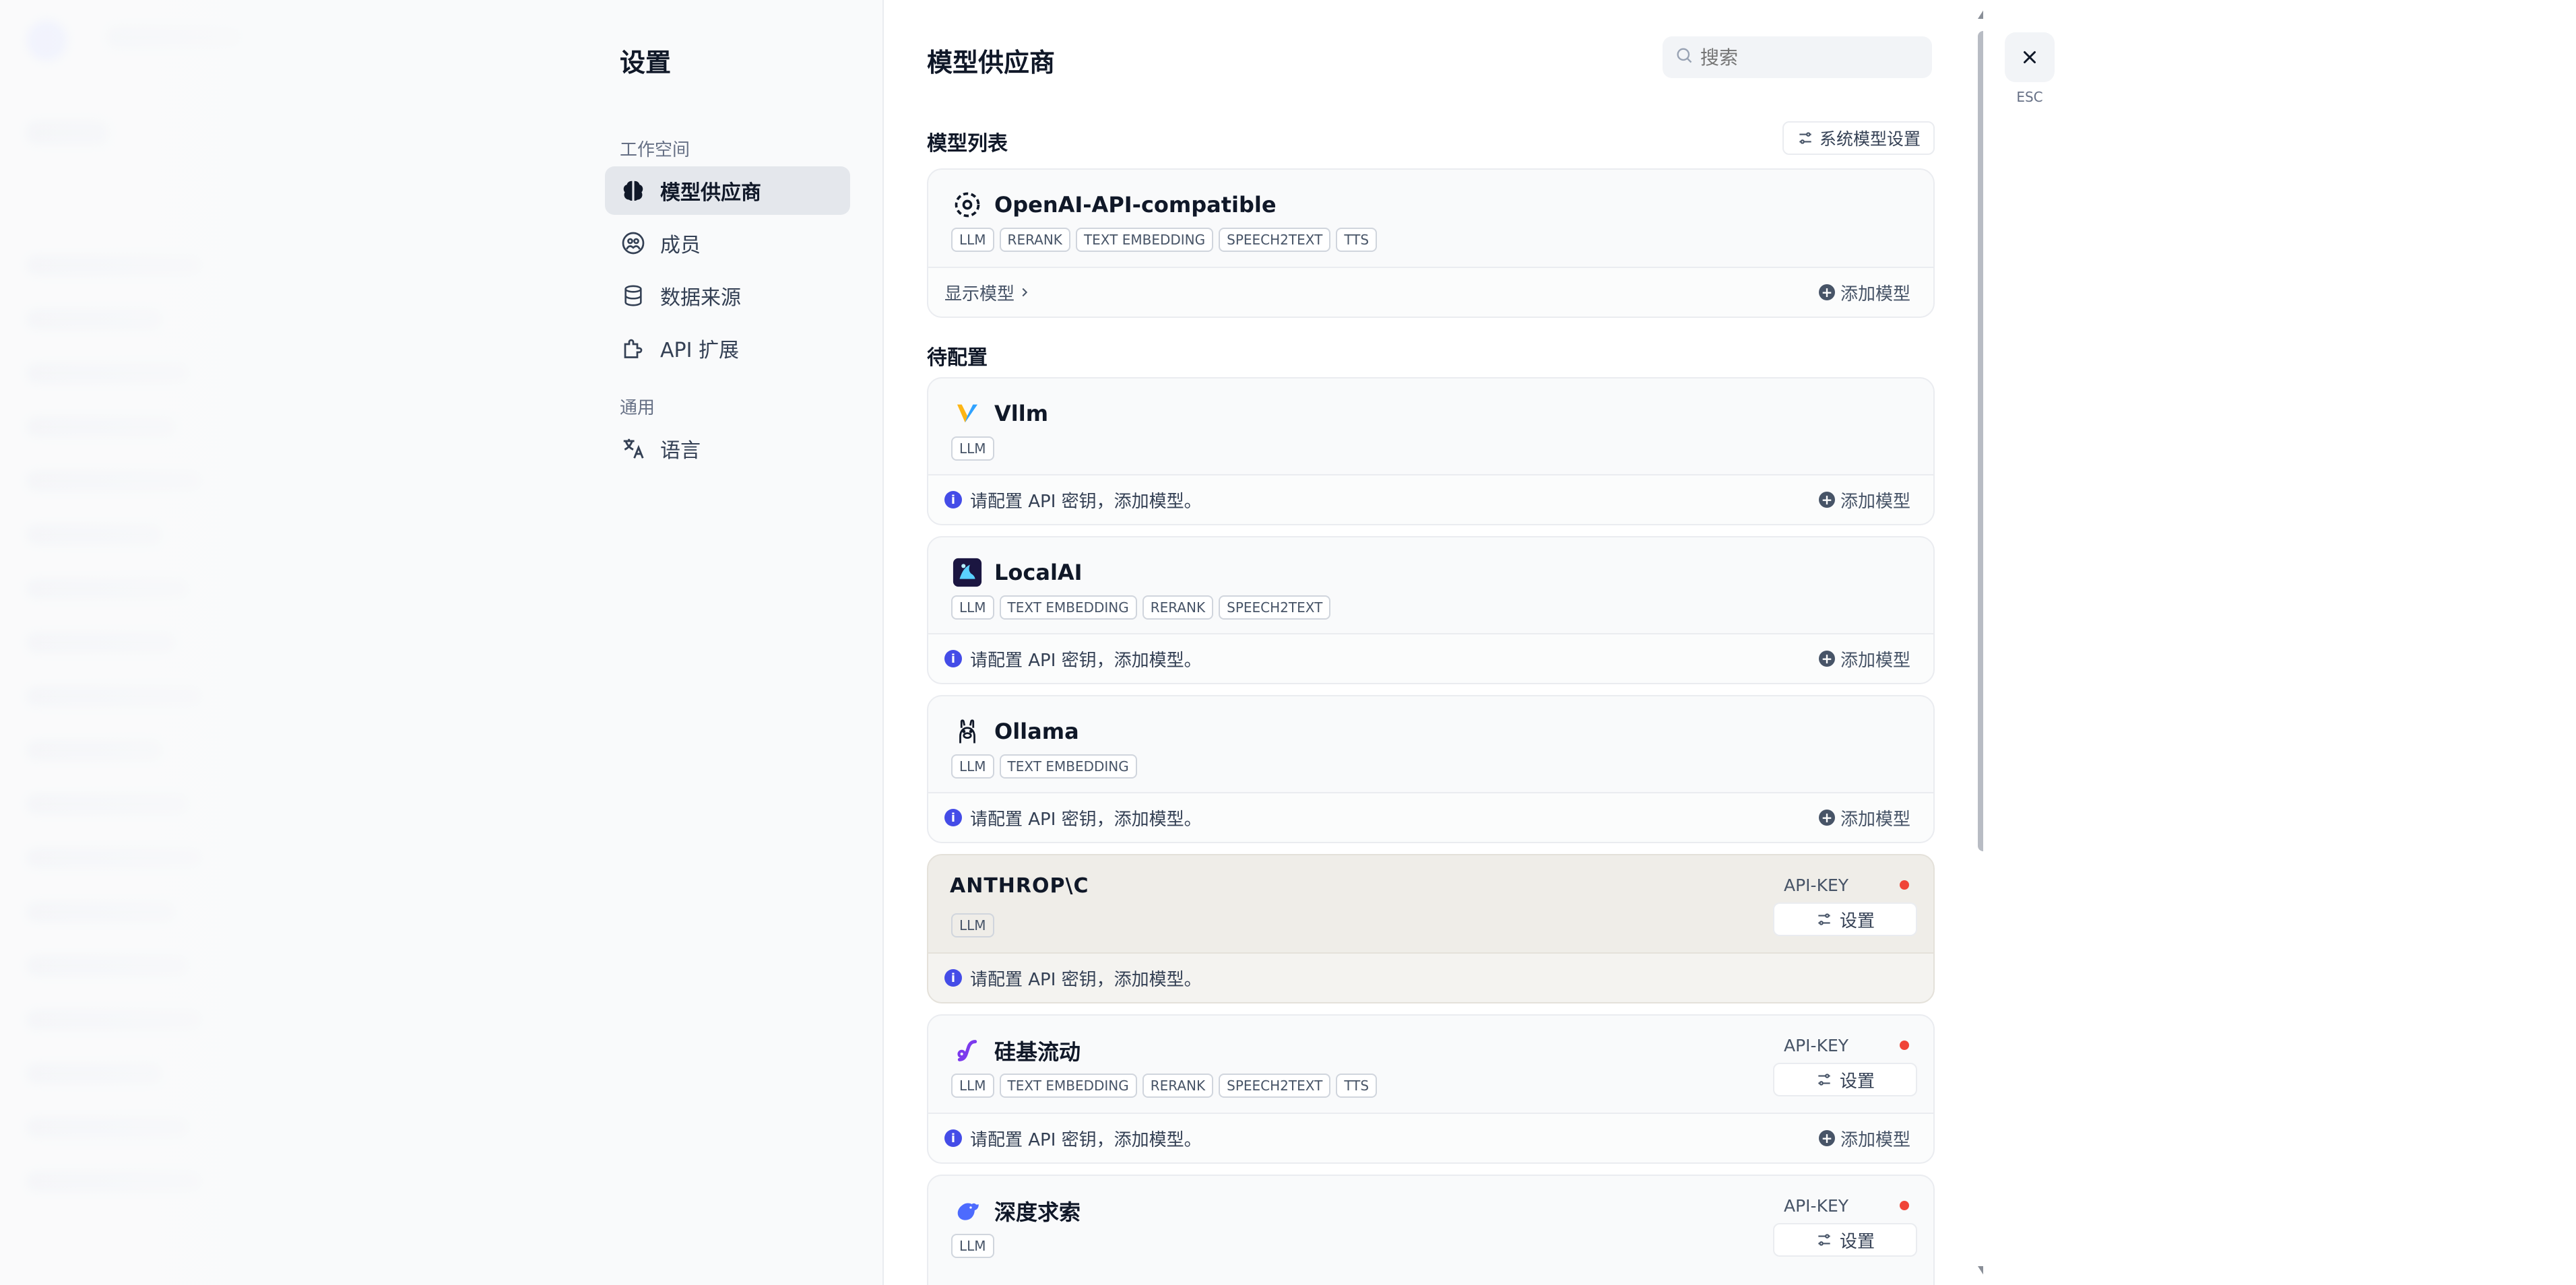 The height and width of the screenshot is (1285, 2576). I want to click on deepseek-whale-logo-icon, so click(967, 1211).